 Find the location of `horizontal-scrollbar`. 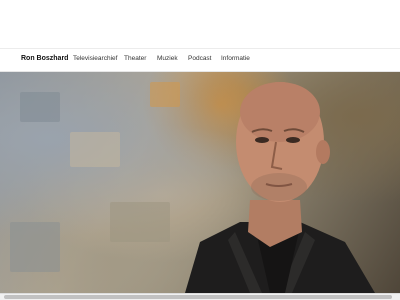

horizontal-scrollbar is located at coordinates (200, 296).